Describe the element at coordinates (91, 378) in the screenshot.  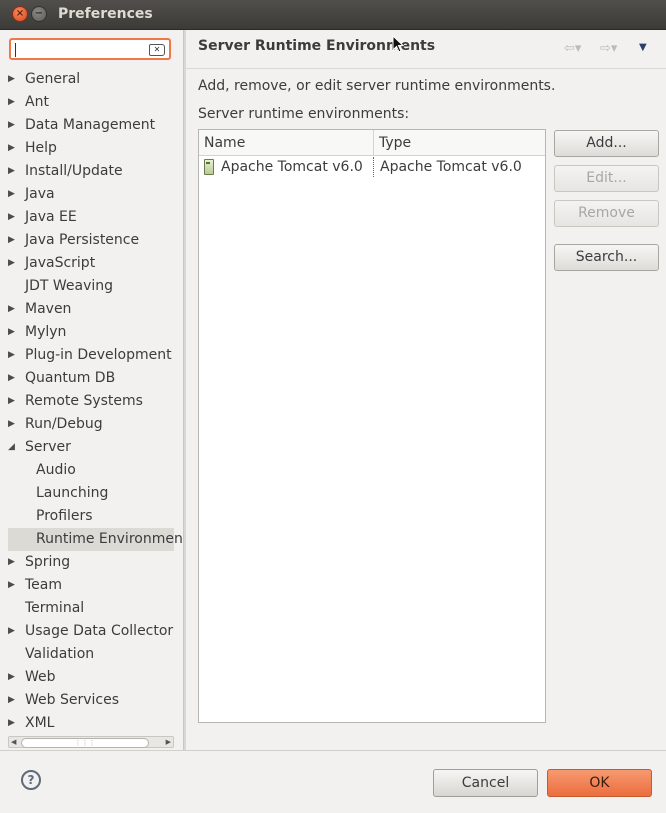
I see `tree-item: ▶ Quantum DB` at that location.